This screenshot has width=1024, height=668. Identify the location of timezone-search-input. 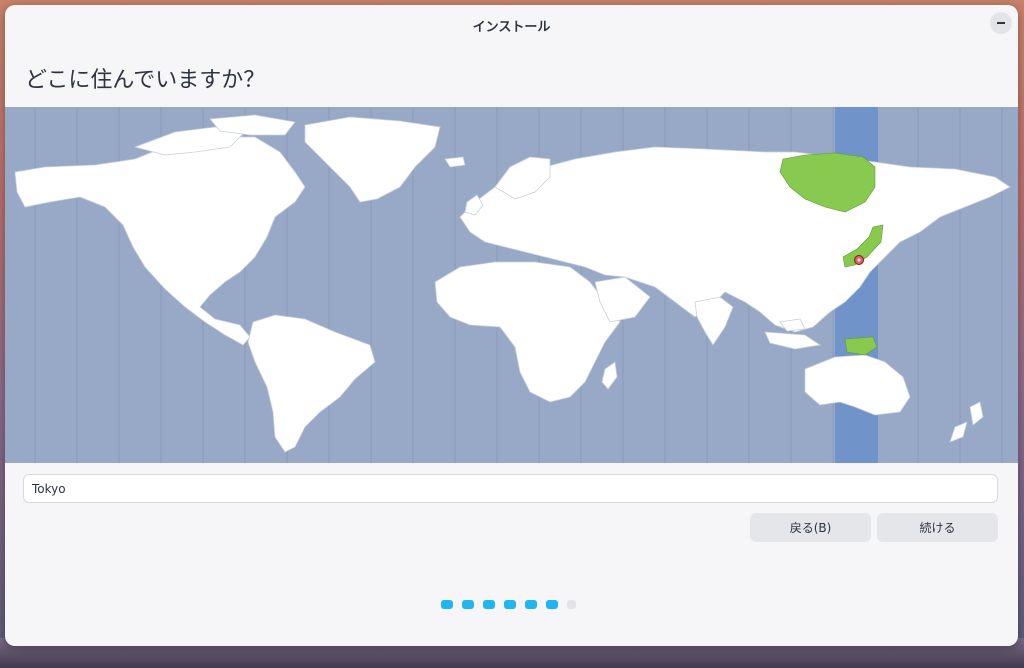
(510, 488).